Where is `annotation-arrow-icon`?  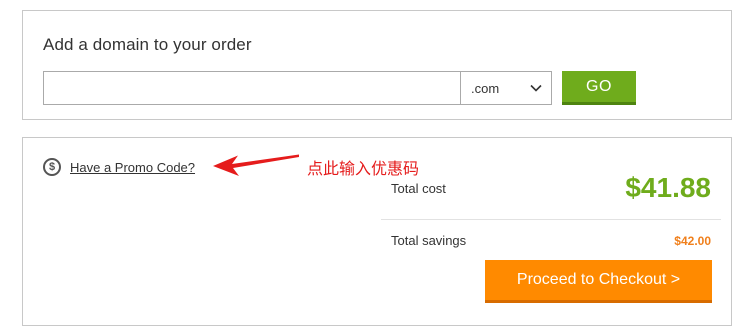 annotation-arrow-icon is located at coordinates (256, 165).